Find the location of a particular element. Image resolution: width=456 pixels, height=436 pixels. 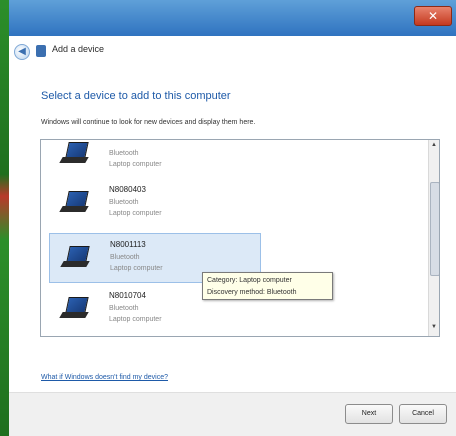

bluetooth-device-icon is located at coordinates (41, 51).